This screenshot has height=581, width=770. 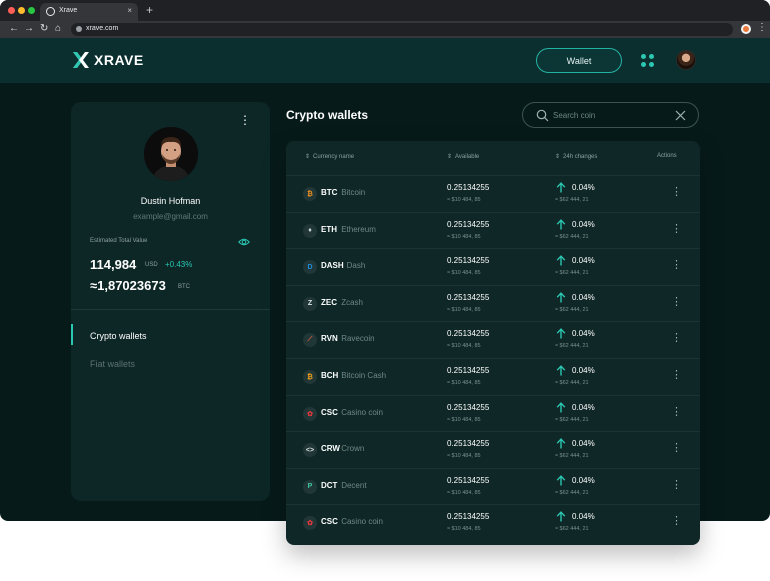 What do you see at coordinates (746, 29) in the screenshot?
I see `extension-icon` at bounding box center [746, 29].